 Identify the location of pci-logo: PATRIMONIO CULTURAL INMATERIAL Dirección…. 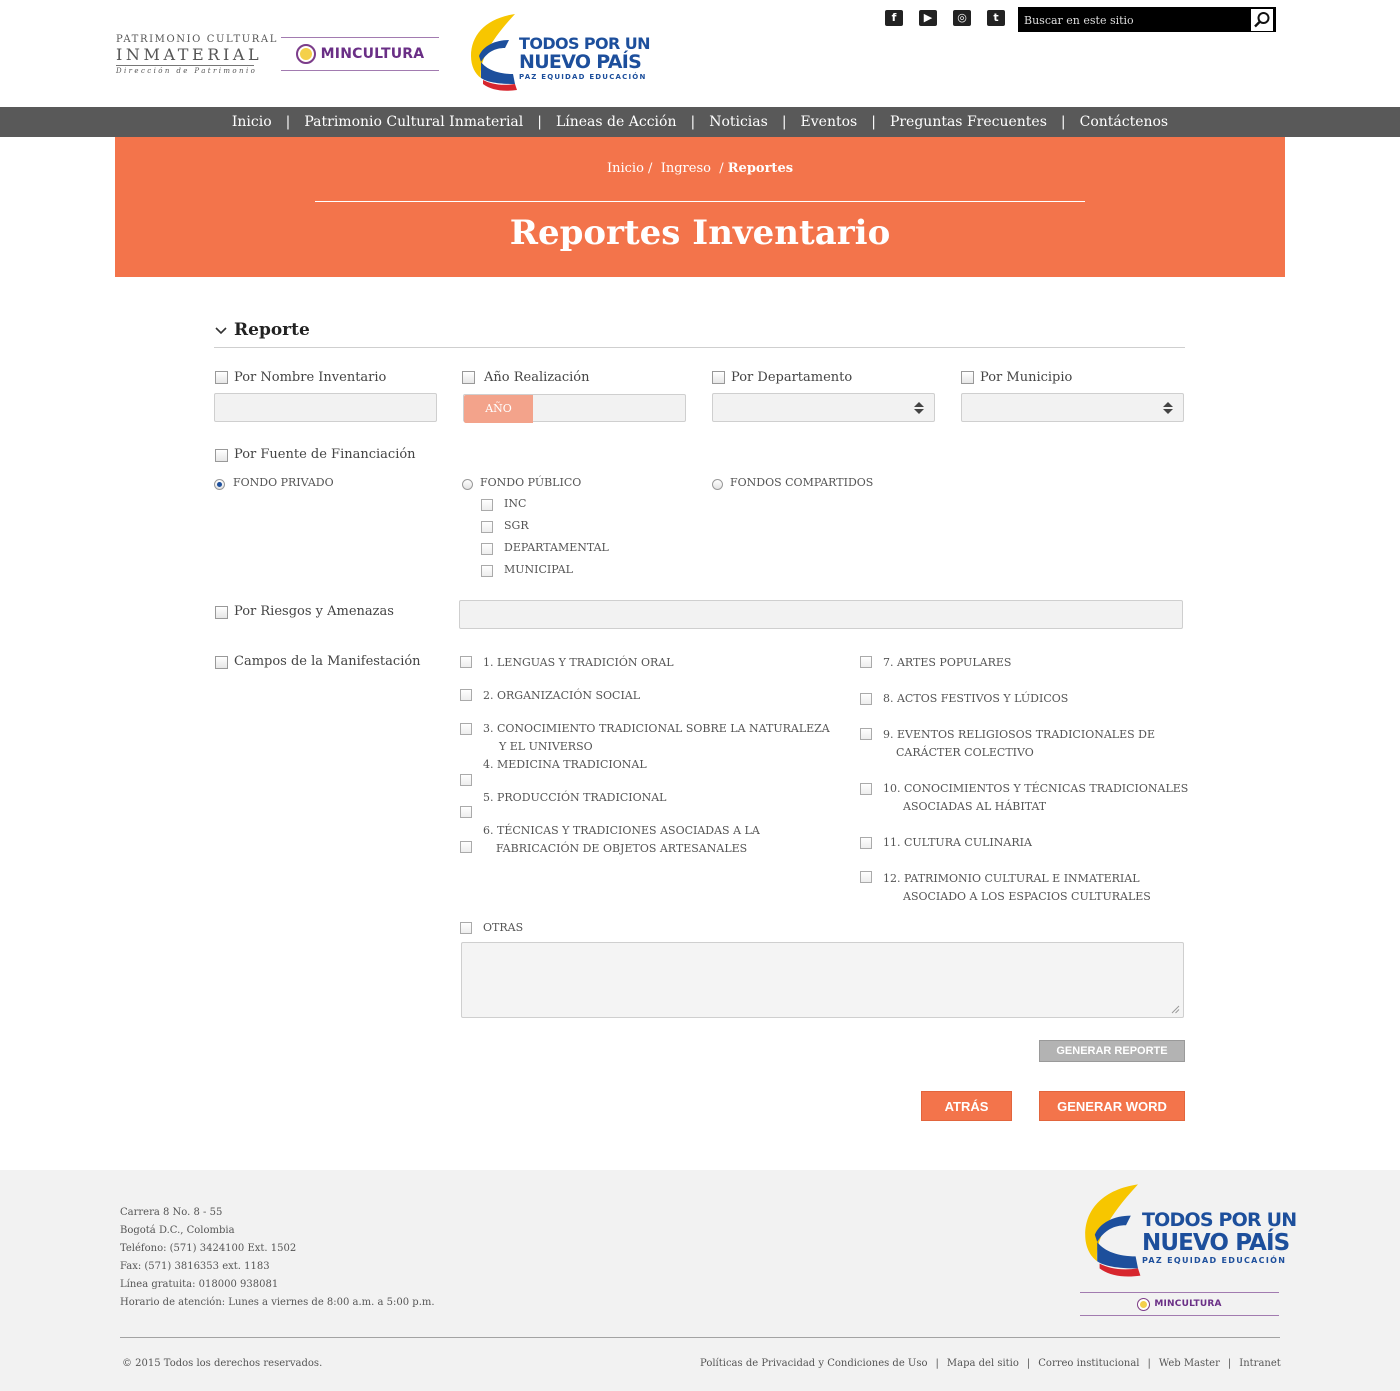
(196, 55).